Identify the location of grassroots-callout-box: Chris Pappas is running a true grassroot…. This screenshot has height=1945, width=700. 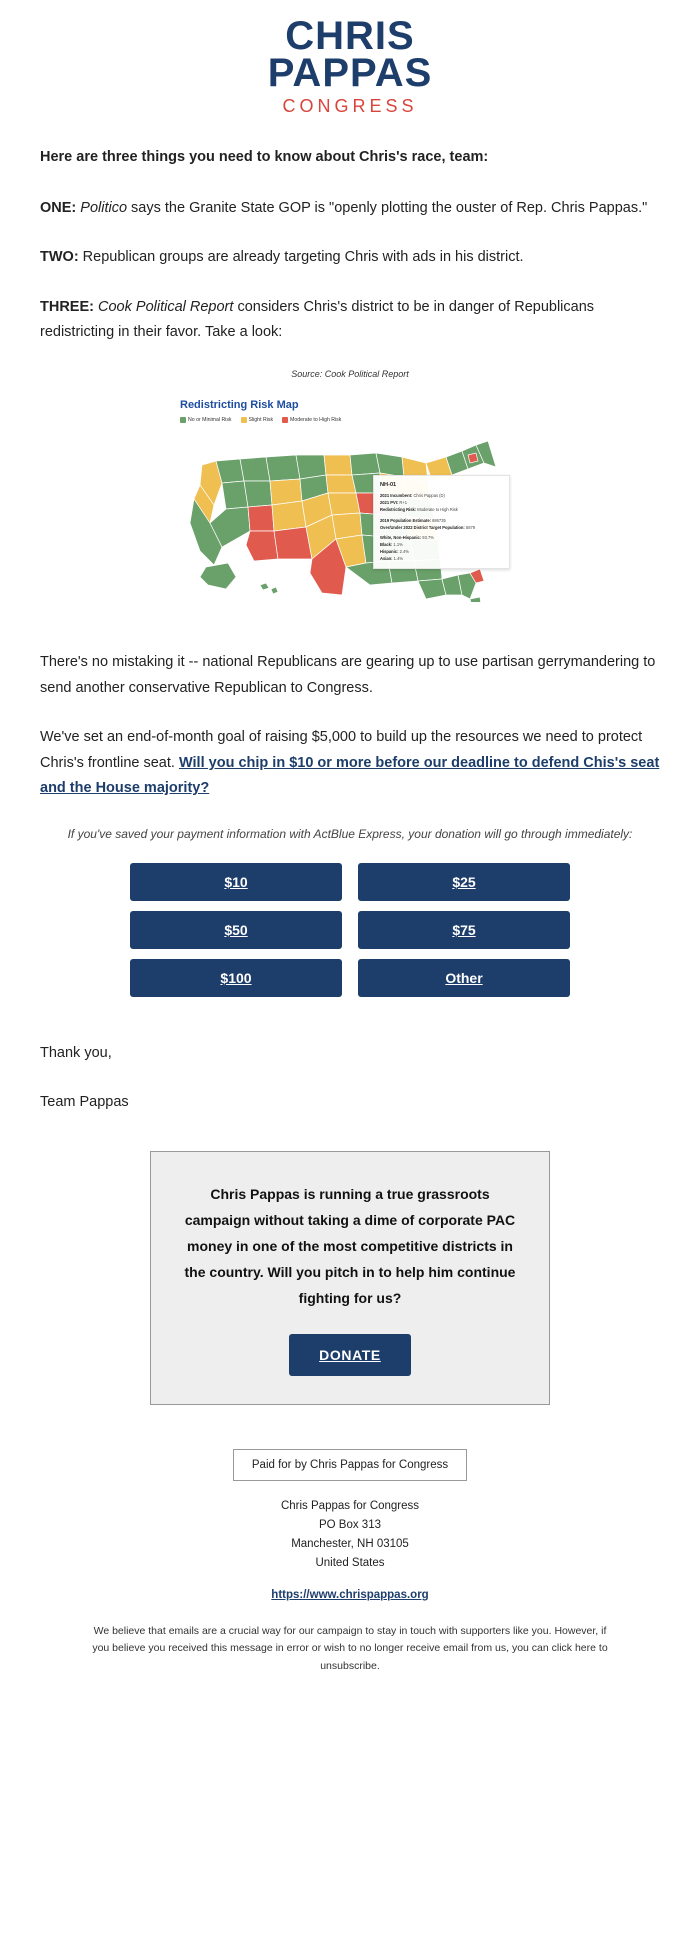
(350, 1278).